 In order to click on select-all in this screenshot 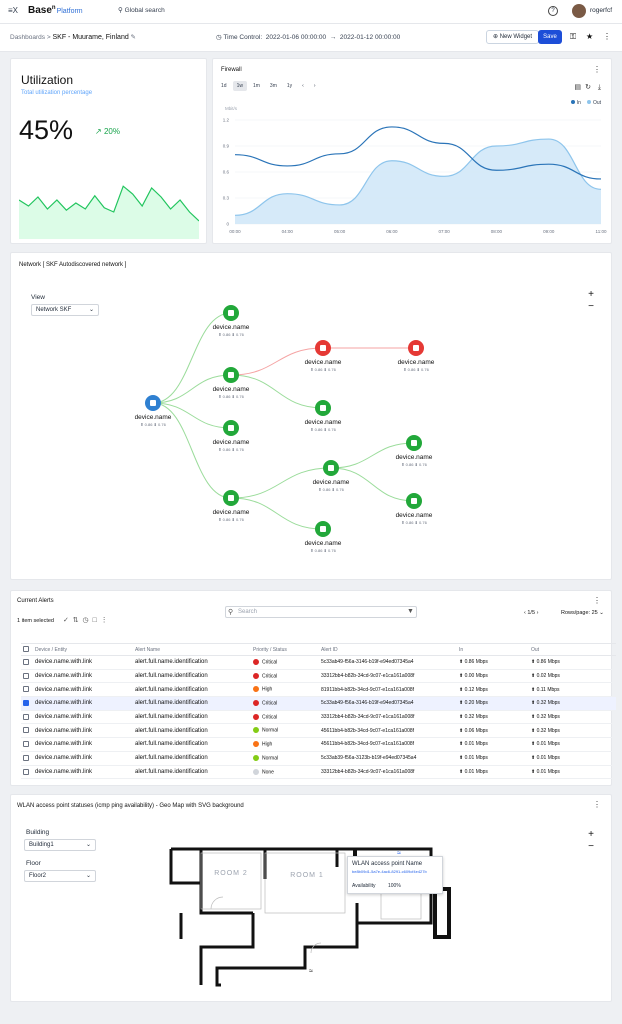, I will do `click(28, 649)`.